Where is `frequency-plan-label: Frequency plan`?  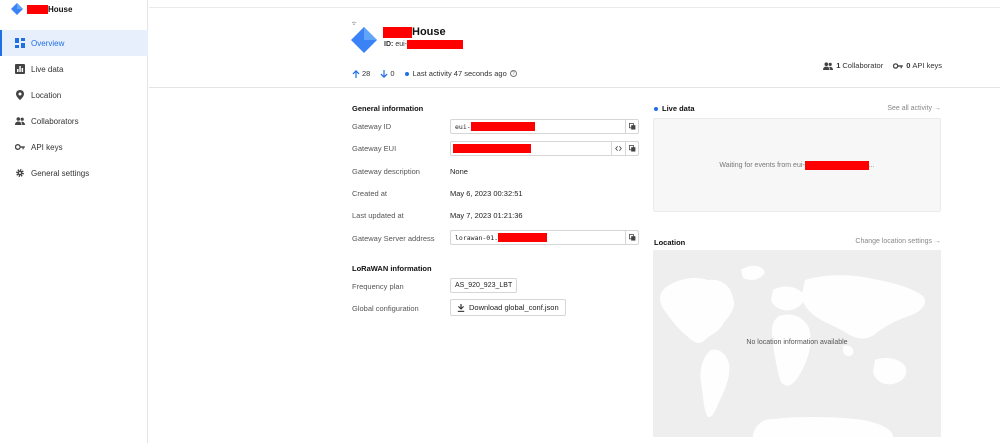 frequency-plan-label: Frequency plan is located at coordinates (378, 286).